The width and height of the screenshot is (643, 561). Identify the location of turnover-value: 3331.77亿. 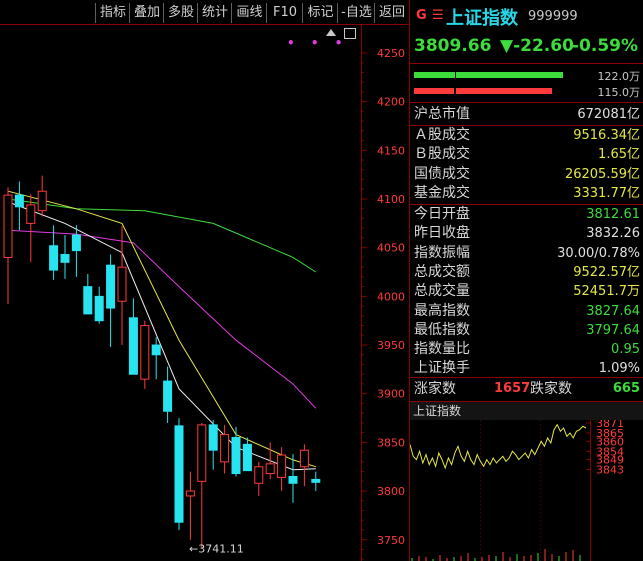
(606, 193).